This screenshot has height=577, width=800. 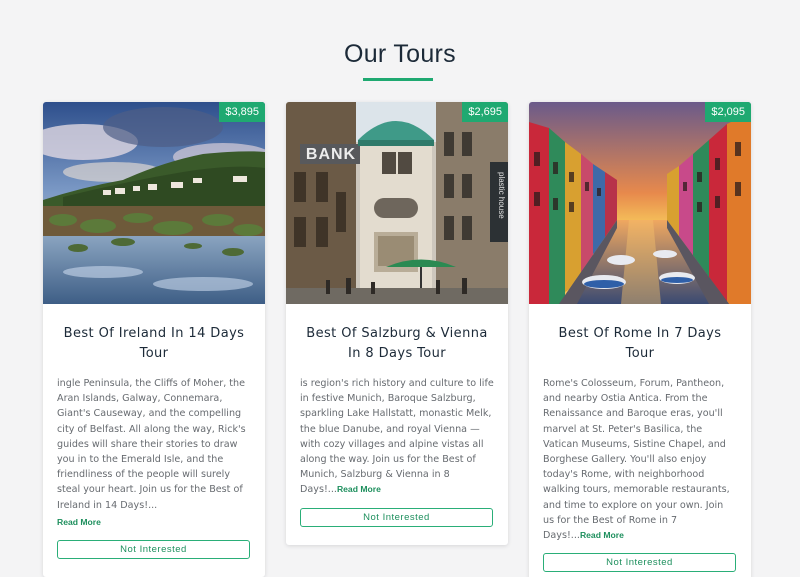 What do you see at coordinates (399, 54) in the screenshot?
I see `page-title: Our Tours` at bounding box center [399, 54].